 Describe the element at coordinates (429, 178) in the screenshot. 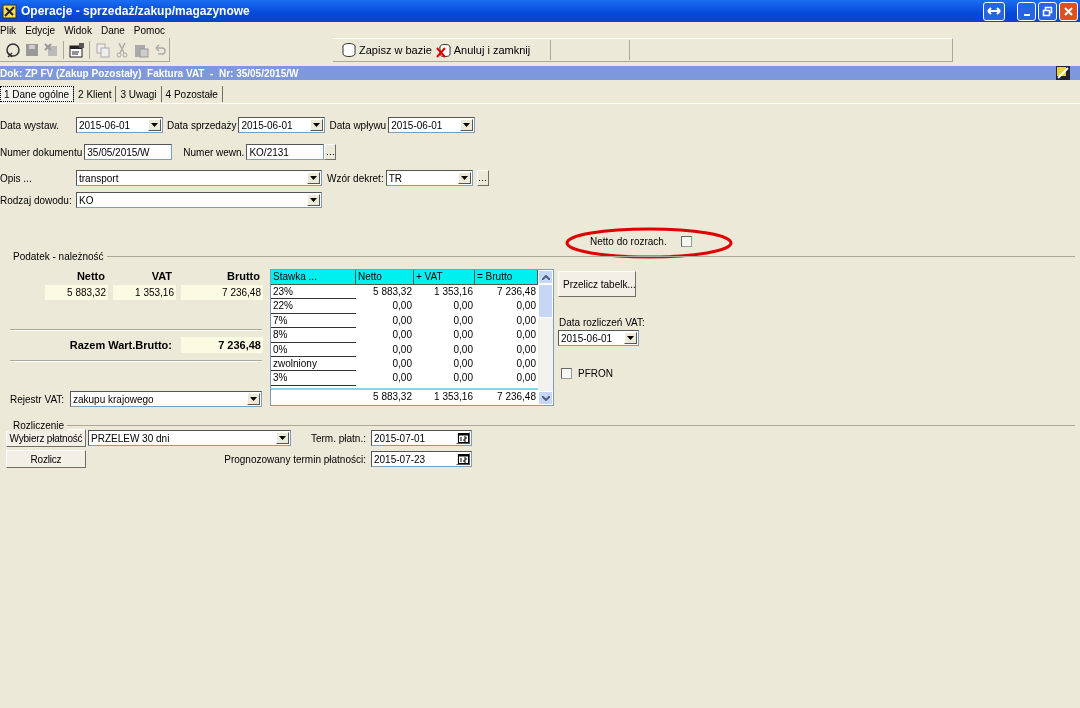

I see `template-dropdown: TR` at that location.